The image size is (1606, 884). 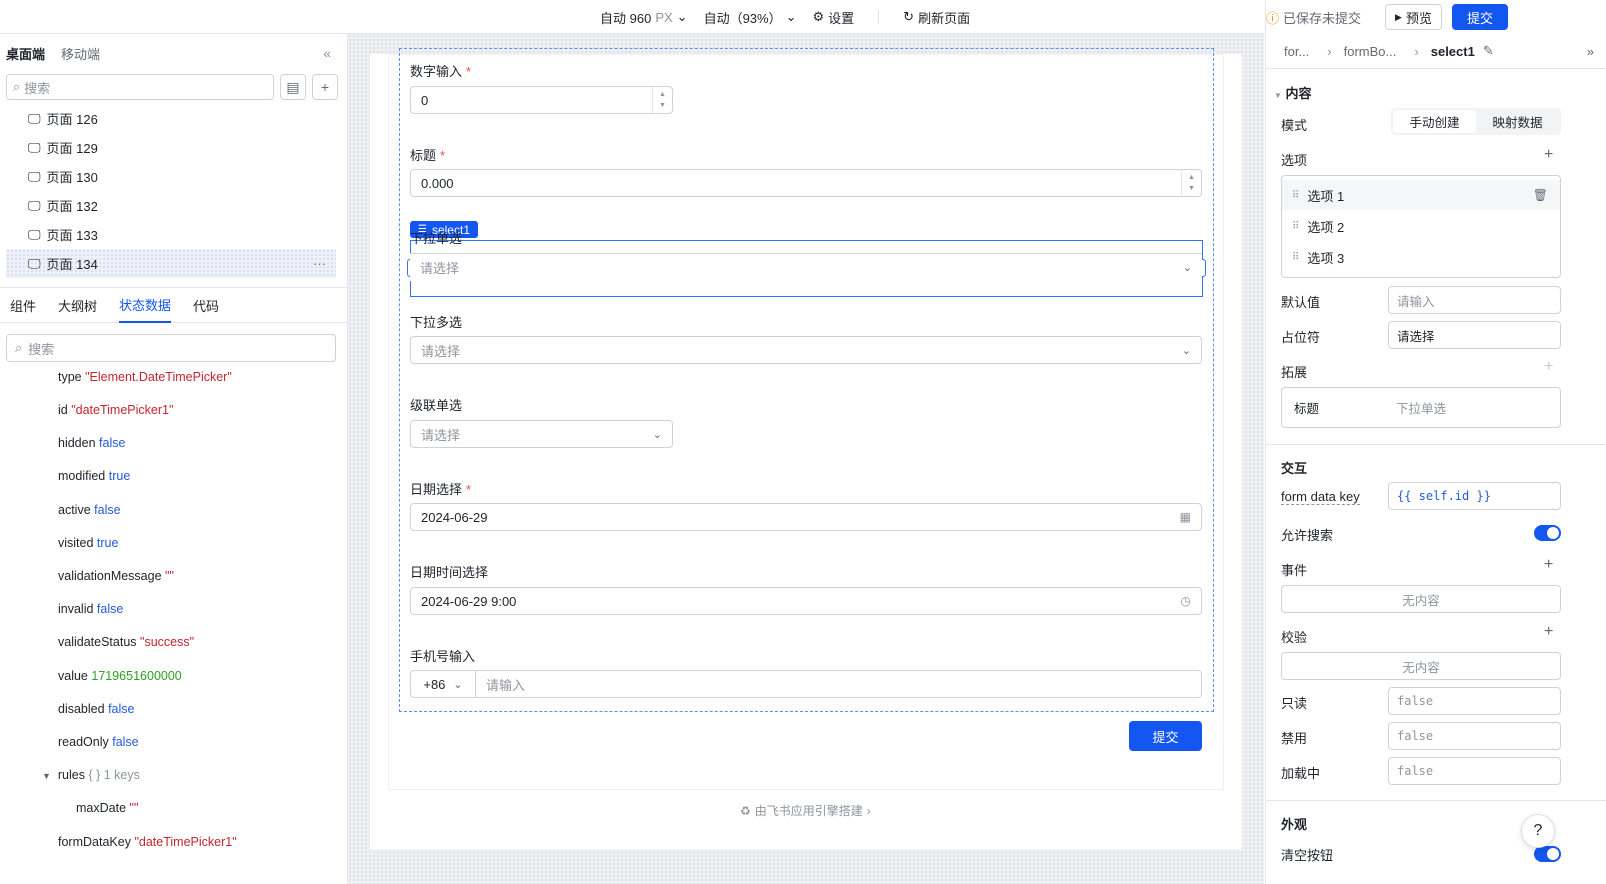 What do you see at coordinates (46, 776) in the screenshot?
I see `caret-down-icon: ▼` at bounding box center [46, 776].